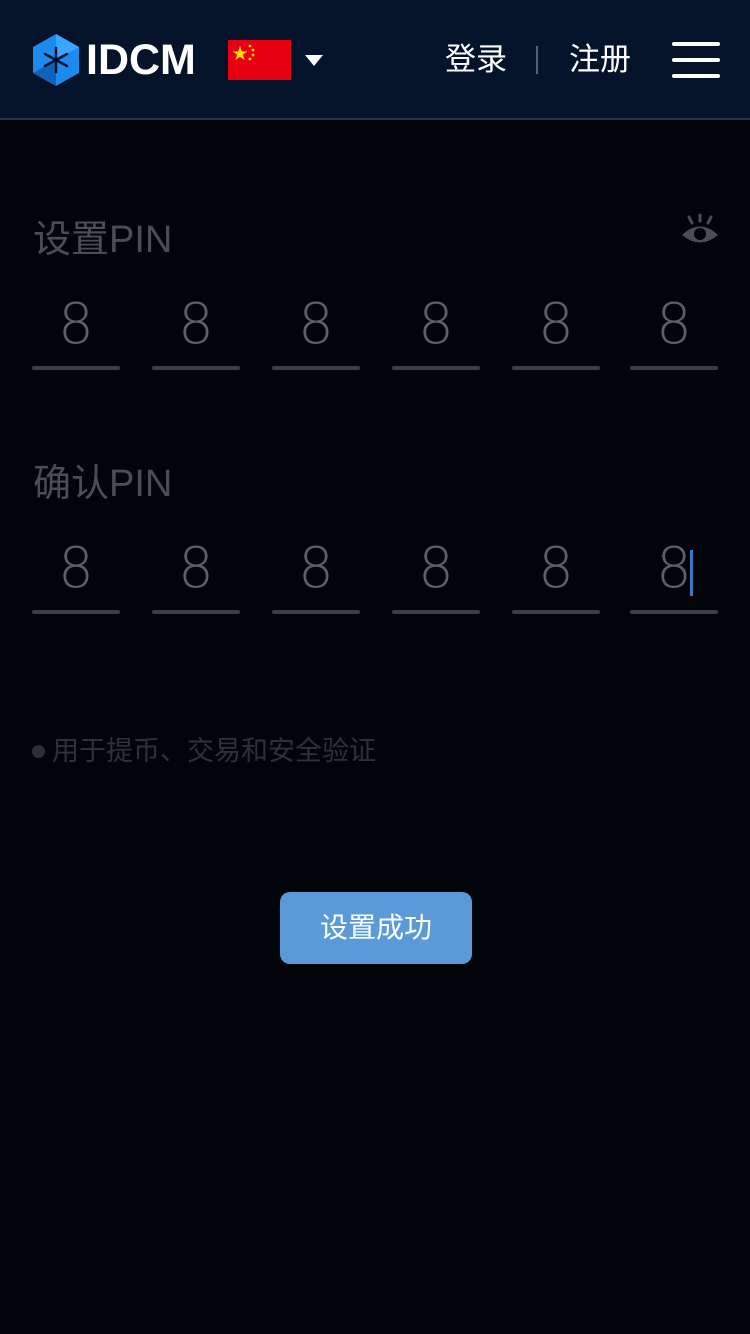  I want to click on set-pin-digit-2: 8, so click(196, 330).